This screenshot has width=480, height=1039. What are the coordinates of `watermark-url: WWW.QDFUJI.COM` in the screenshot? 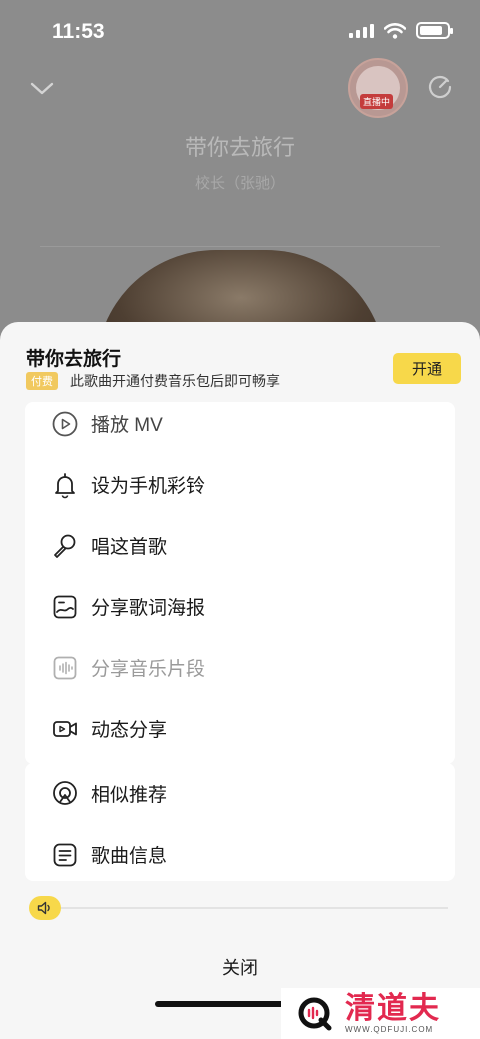 It's located at (389, 1029).